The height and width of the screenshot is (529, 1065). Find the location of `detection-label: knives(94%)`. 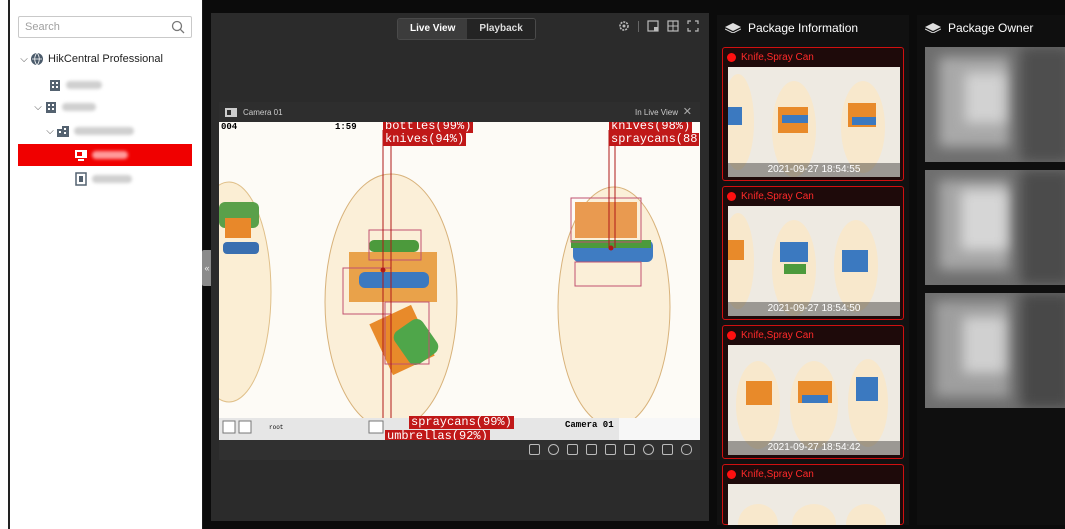

detection-label: knives(94%) is located at coordinates (425, 139).